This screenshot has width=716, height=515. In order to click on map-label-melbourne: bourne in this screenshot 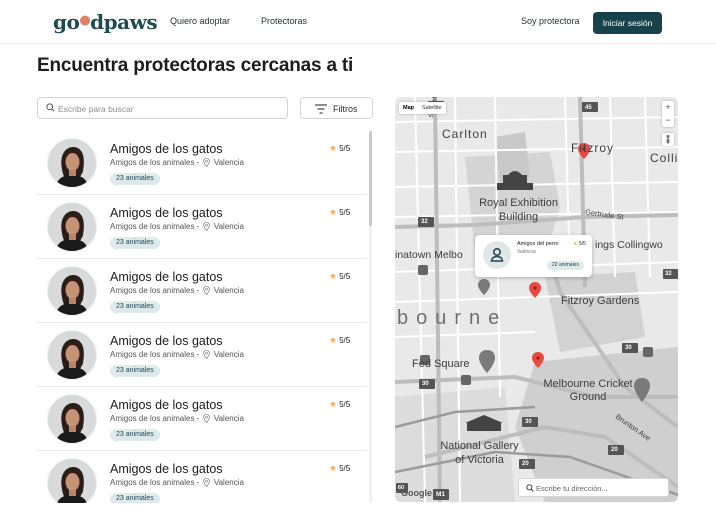, I will do `click(452, 318)`.